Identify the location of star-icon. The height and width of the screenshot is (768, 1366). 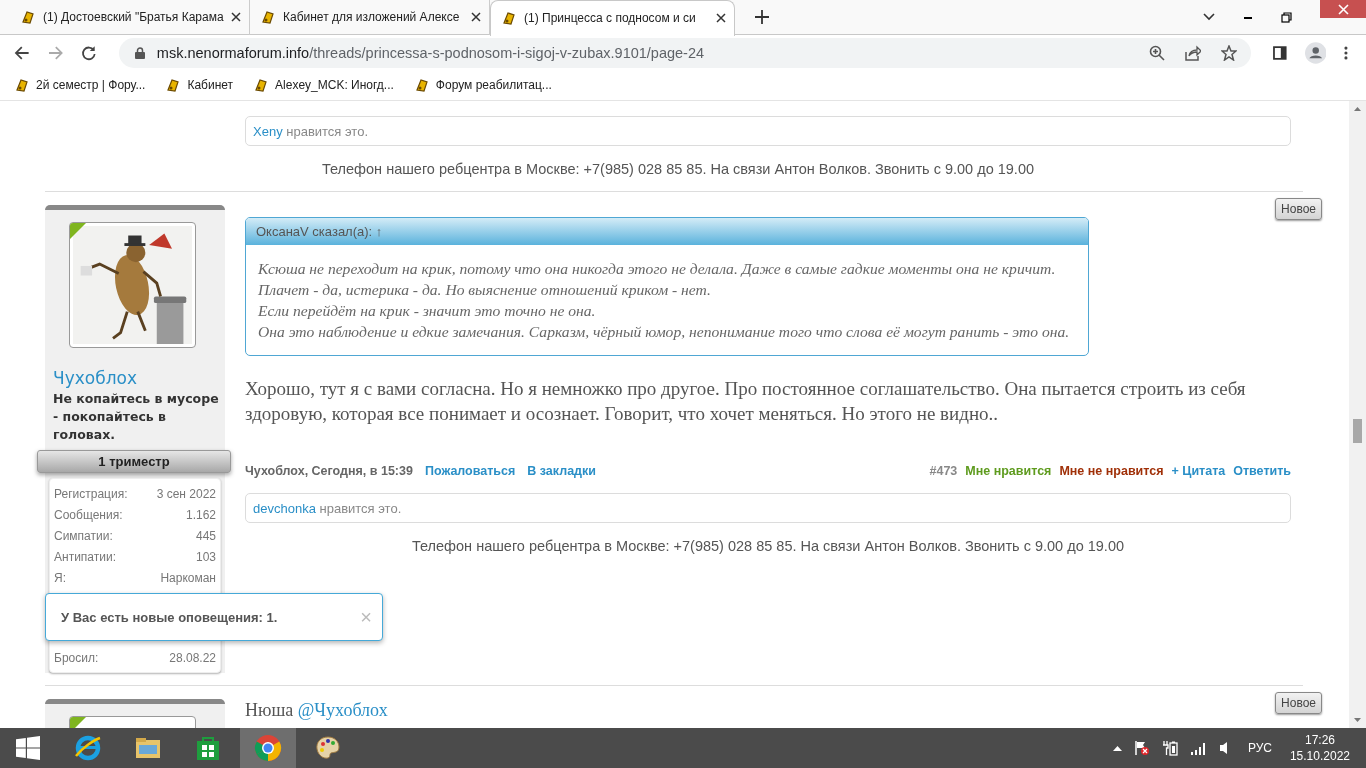
(1229, 52).